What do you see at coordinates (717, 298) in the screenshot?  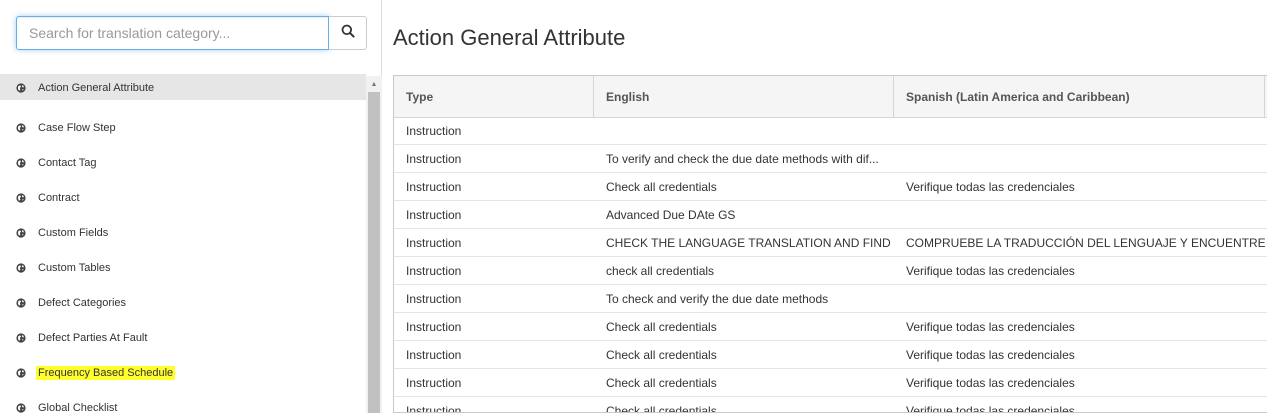 I see `cell-english: To check and verify the due date methods` at bounding box center [717, 298].